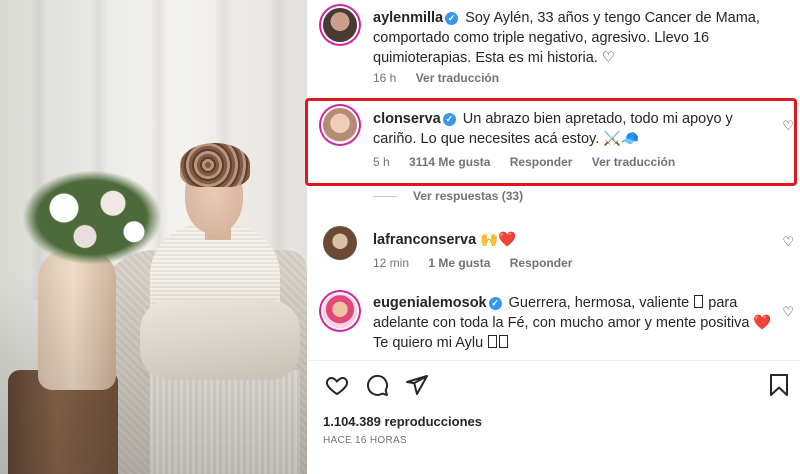 This screenshot has width=800, height=474. What do you see at coordinates (599, 303) in the screenshot?
I see `comment-text: Guerrera, hermosa, valiente` at bounding box center [599, 303].